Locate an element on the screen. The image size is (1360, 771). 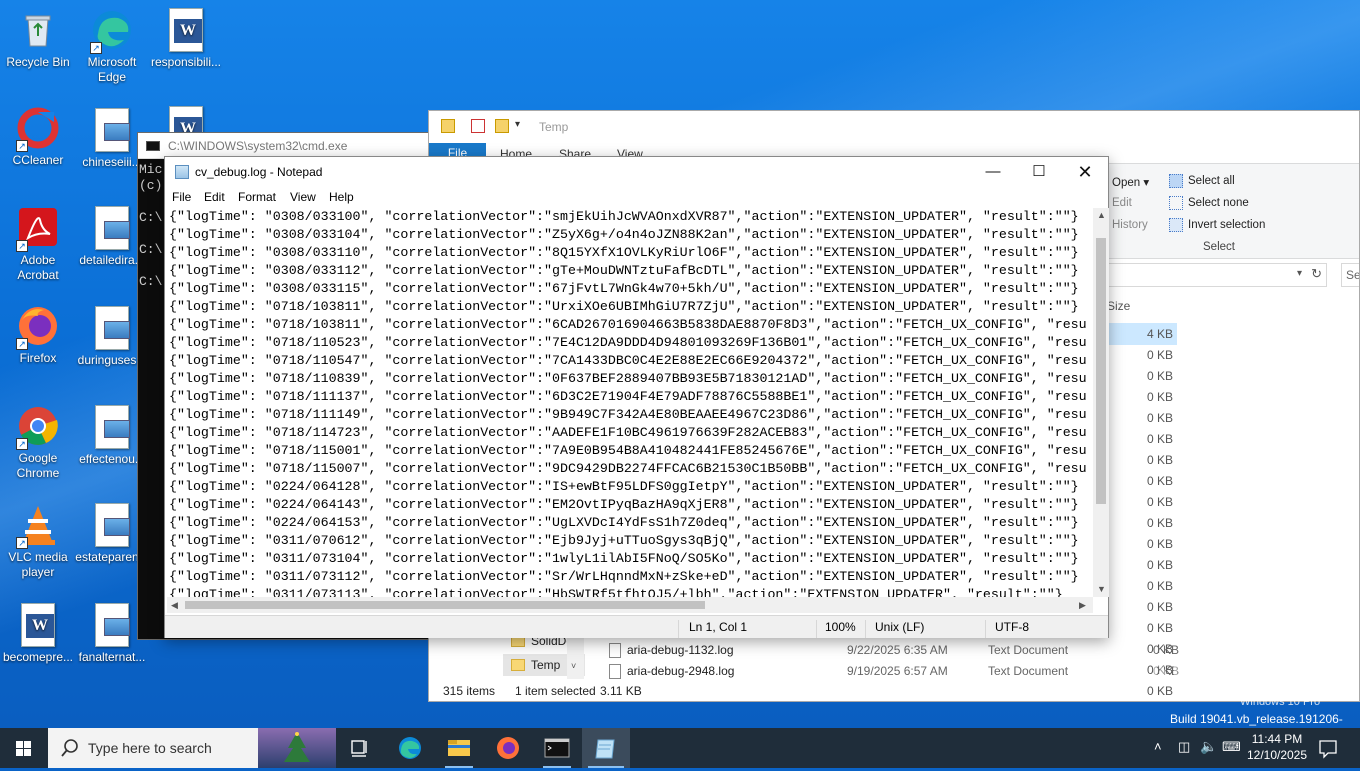
select-all-button: Select all is located at coordinates (1211, 181).